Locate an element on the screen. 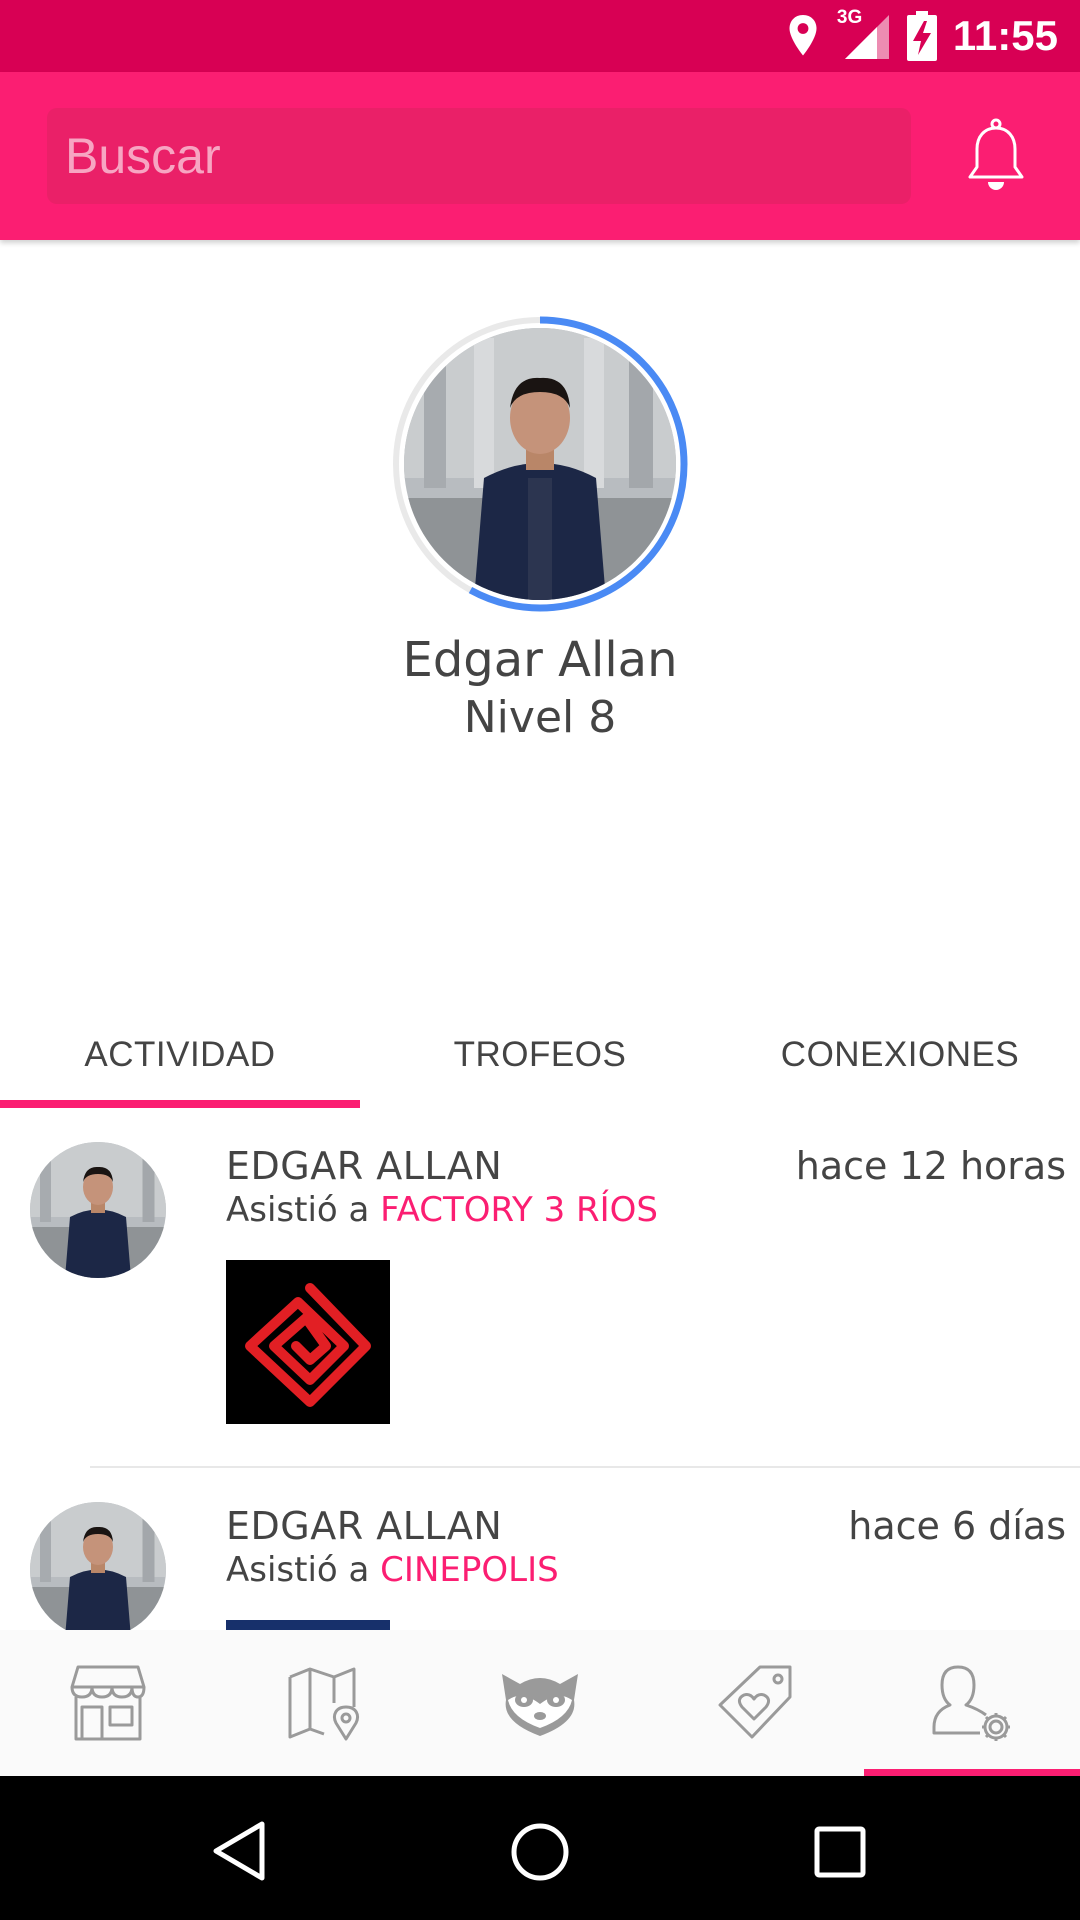 The height and width of the screenshot is (1920, 1080). status-time: 11:55 is located at coordinates (1005, 35).